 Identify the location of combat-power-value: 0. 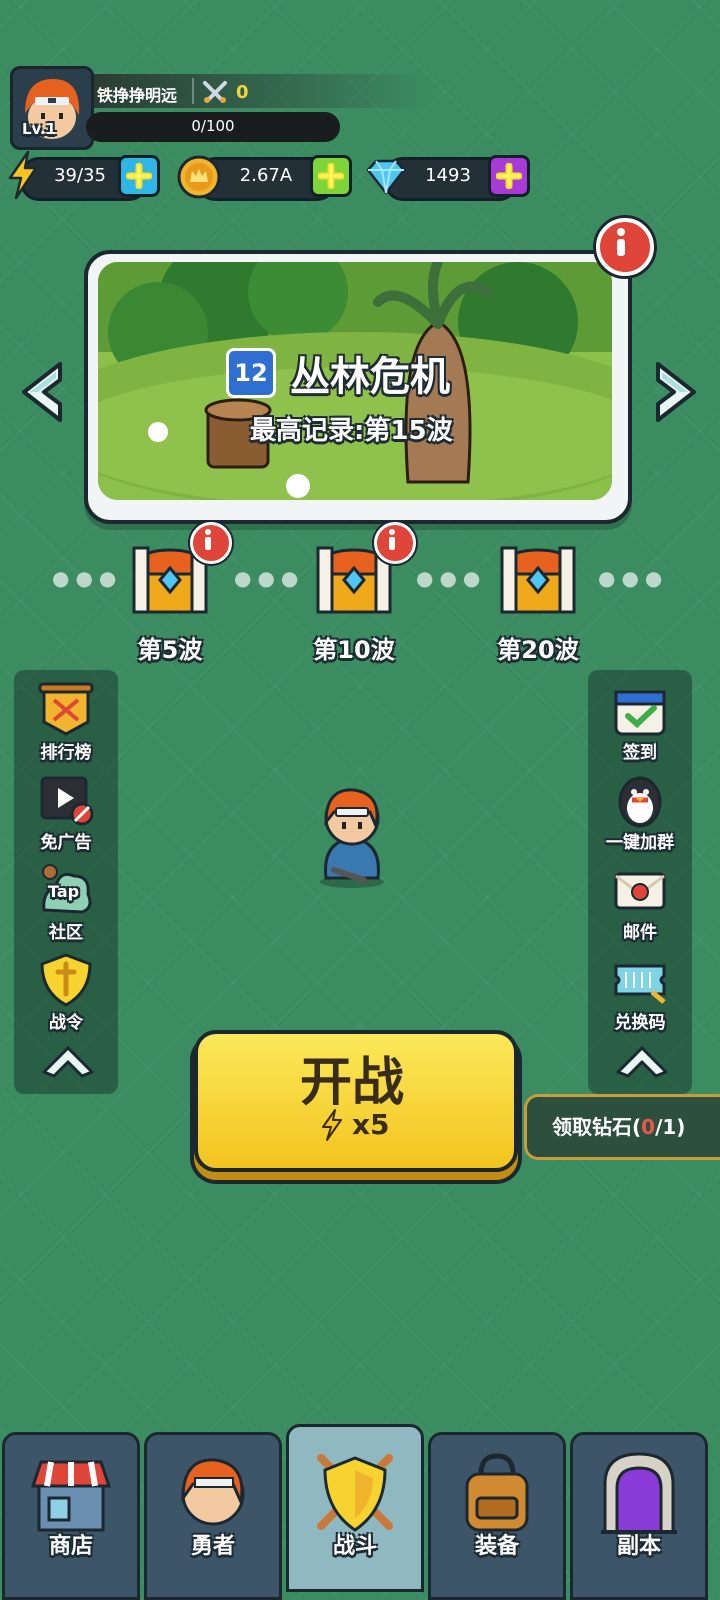
(242, 92).